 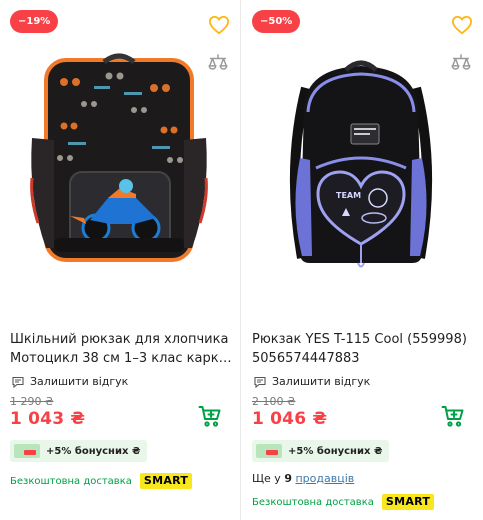 I want to click on stock-count: 9, so click(x=288, y=478).